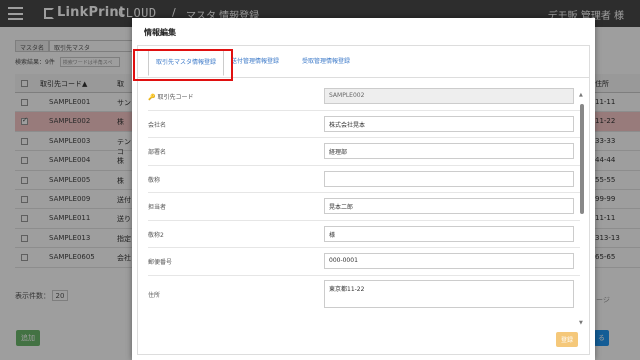 This screenshot has width=640, height=360. Describe the element at coordinates (183, 65) in the screenshot. I see `tab-highlight-box` at that location.